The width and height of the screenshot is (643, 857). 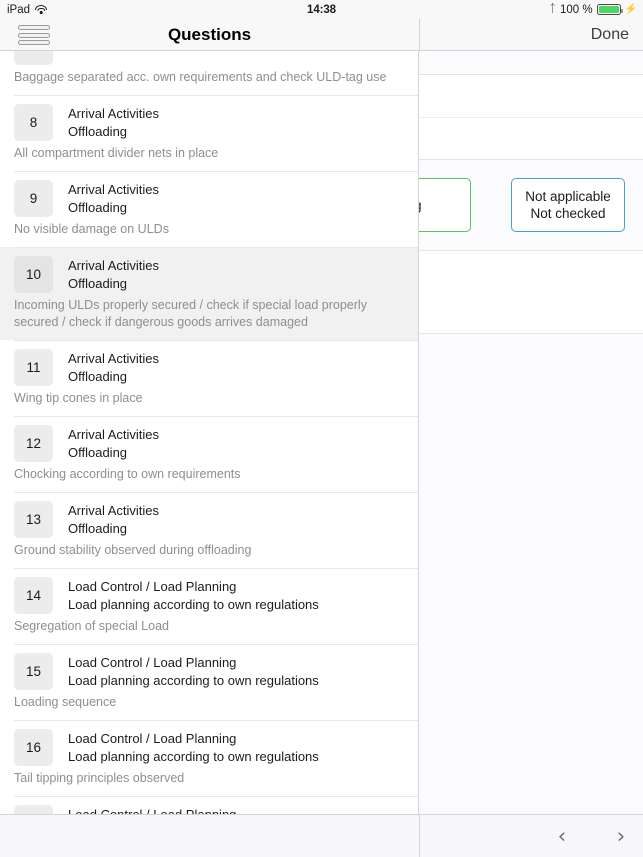 What do you see at coordinates (33, 595) in the screenshot?
I see `question-number-badge: 14` at bounding box center [33, 595].